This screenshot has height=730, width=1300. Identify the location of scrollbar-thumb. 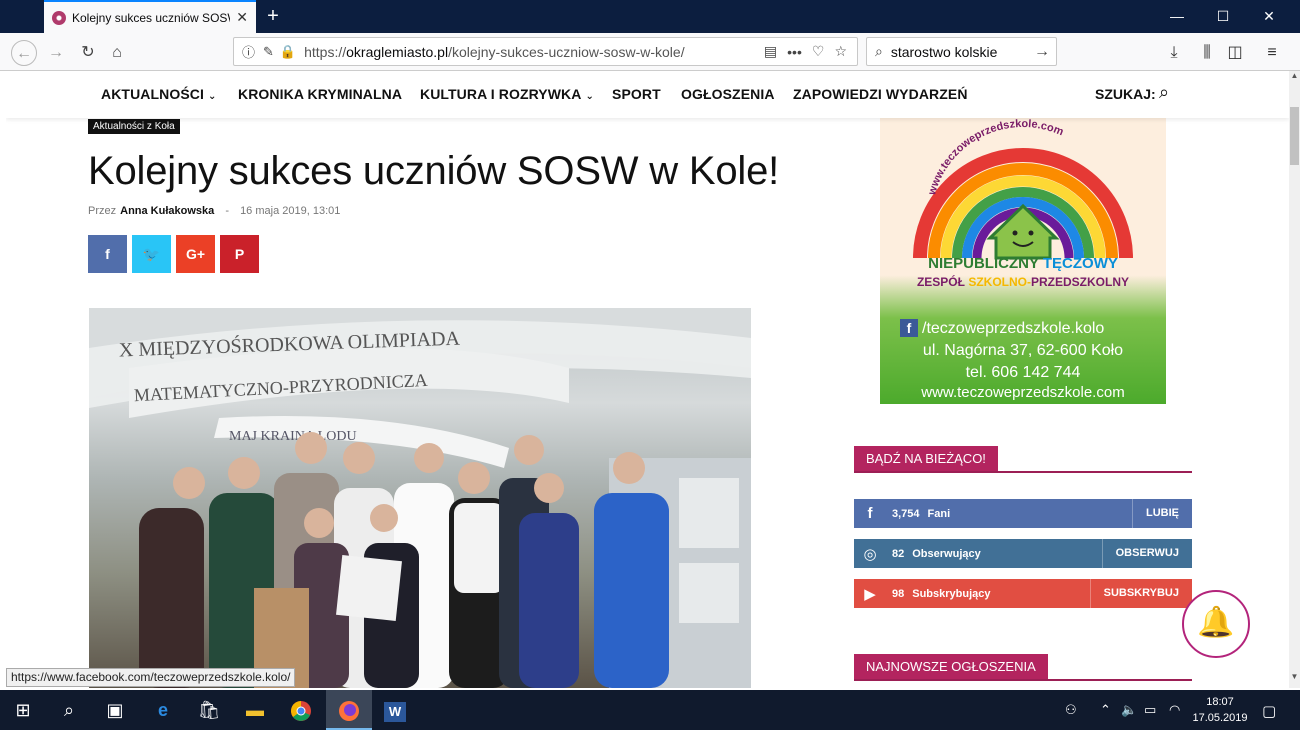
(1294, 136).